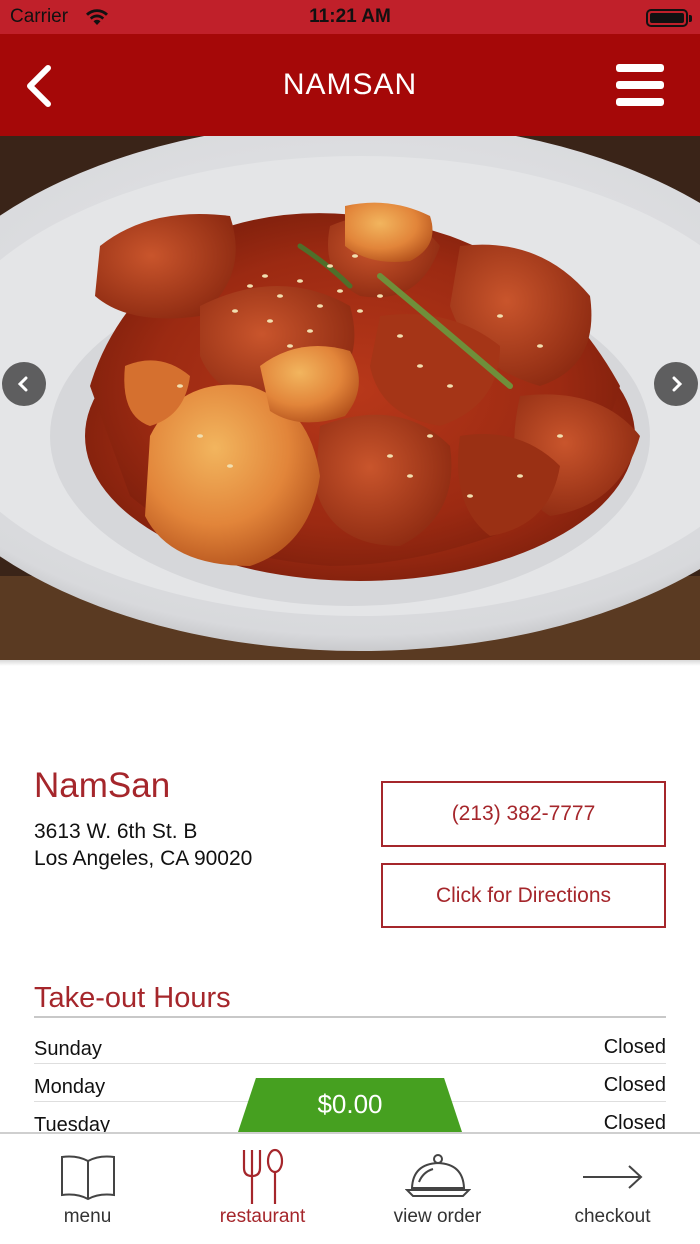 The width and height of the screenshot is (700, 1244). I want to click on directions-button: Click for Directions, so click(523, 895).